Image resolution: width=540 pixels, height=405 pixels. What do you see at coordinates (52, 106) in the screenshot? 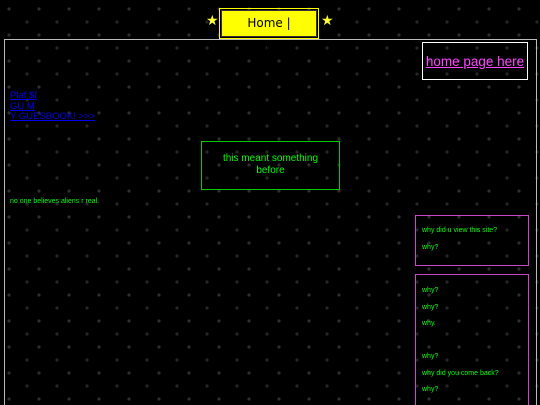
I see `left-link-list: Plaf ${ GU M Y GUESBOOK! >>>` at bounding box center [52, 106].